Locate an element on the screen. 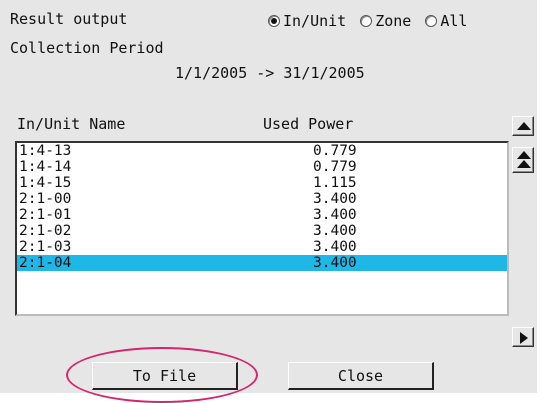 The height and width of the screenshot is (403, 547). list-item: 1:4-14 0.779 is located at coordinates (262, 167).